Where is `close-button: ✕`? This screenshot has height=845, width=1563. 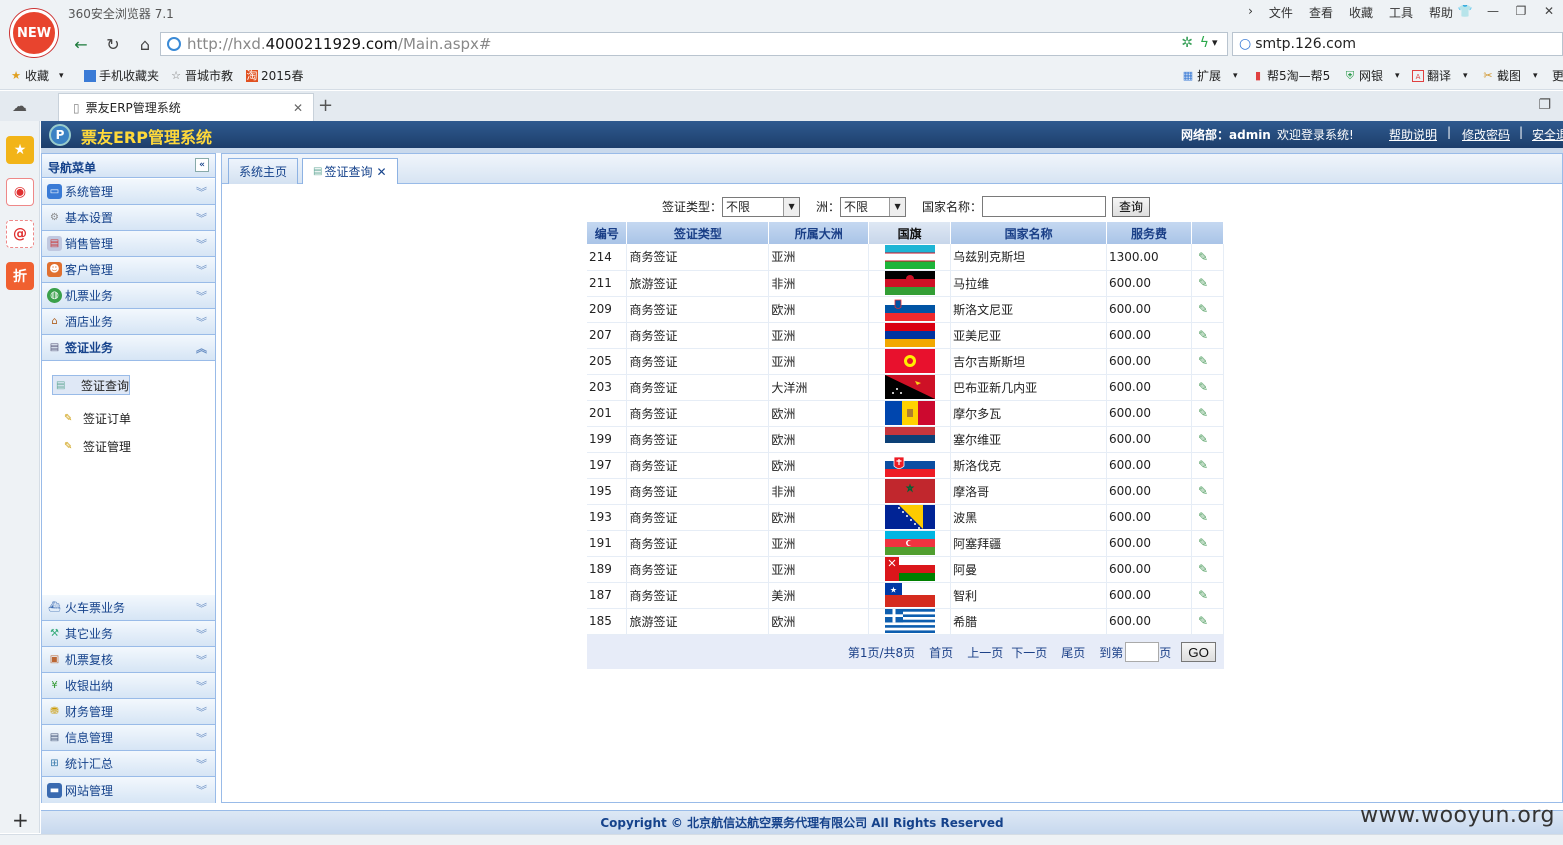
close-button: ✕ is located at coordinates (1549, 11).